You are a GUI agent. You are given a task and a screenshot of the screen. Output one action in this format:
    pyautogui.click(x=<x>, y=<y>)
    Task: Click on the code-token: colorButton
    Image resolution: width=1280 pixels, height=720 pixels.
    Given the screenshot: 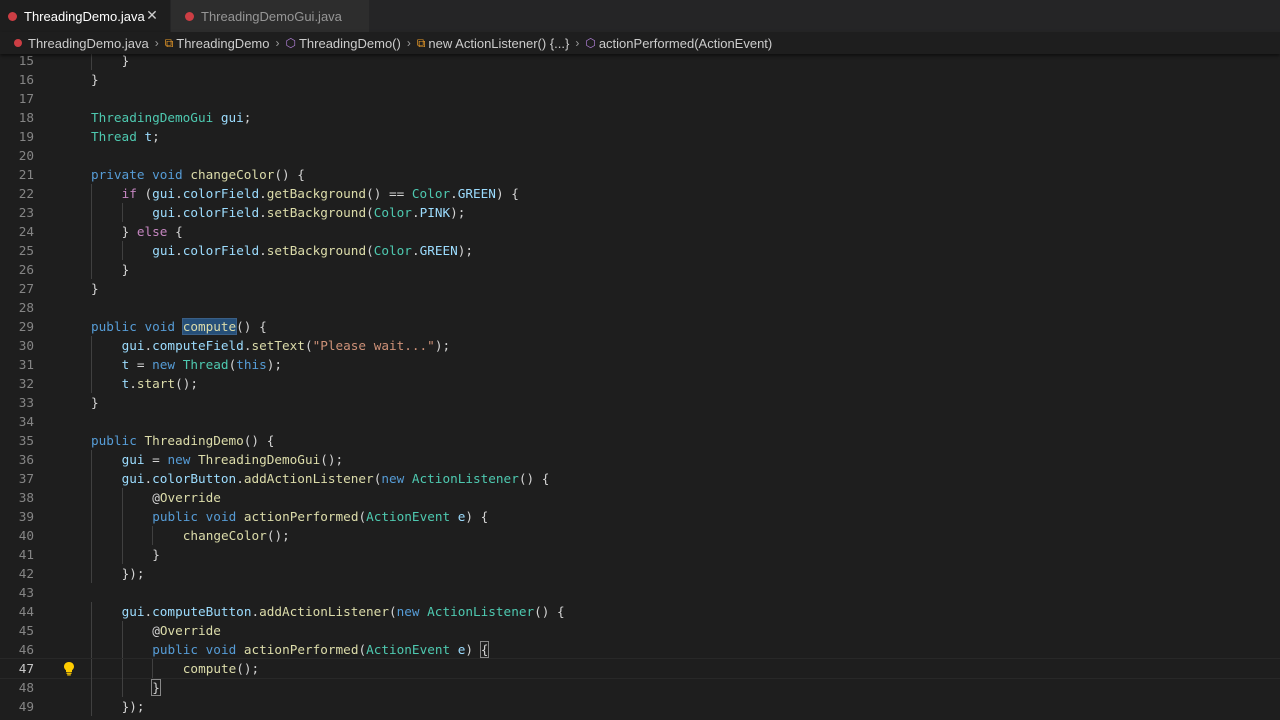 What is the action you would take?
    pyautogui.click(x=194, y=478)
    